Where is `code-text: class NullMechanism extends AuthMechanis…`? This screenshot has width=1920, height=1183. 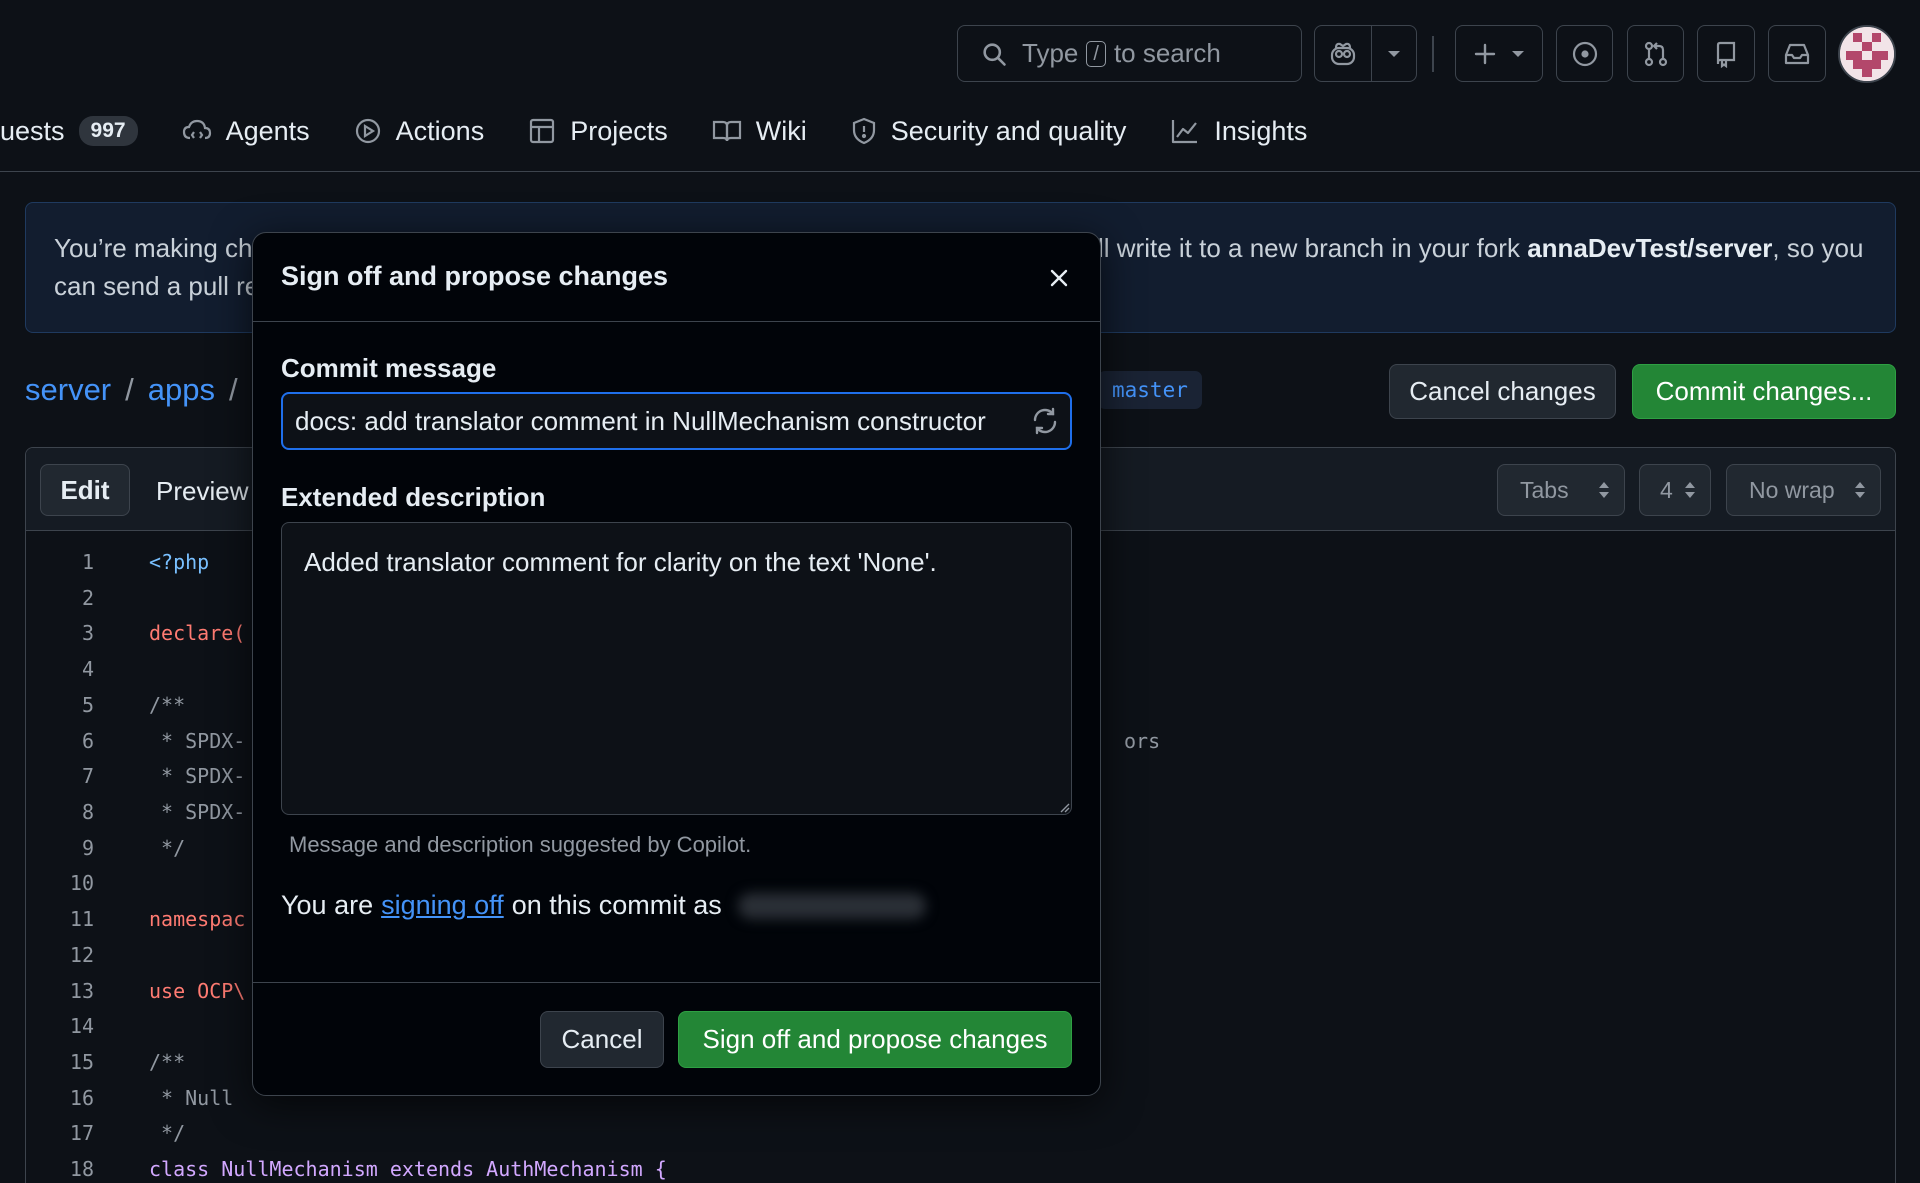 code-text: class NullMechanism extends AuthMechanis… is located at coordinates (408, 1169).